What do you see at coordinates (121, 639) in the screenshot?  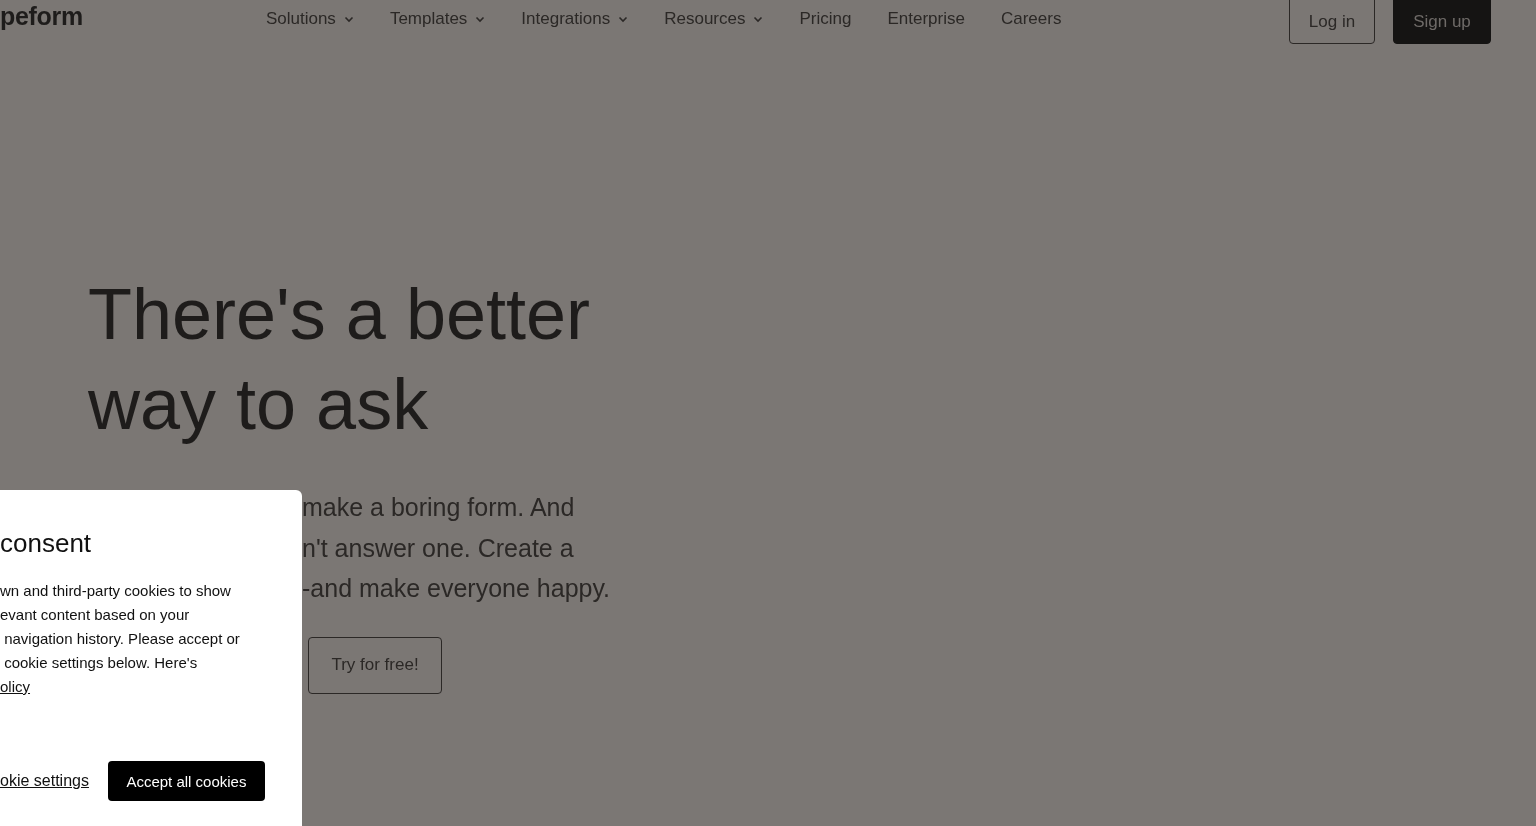 I see `dialog-text: navigation history. Please accept or` at bounding box center [121, 639].